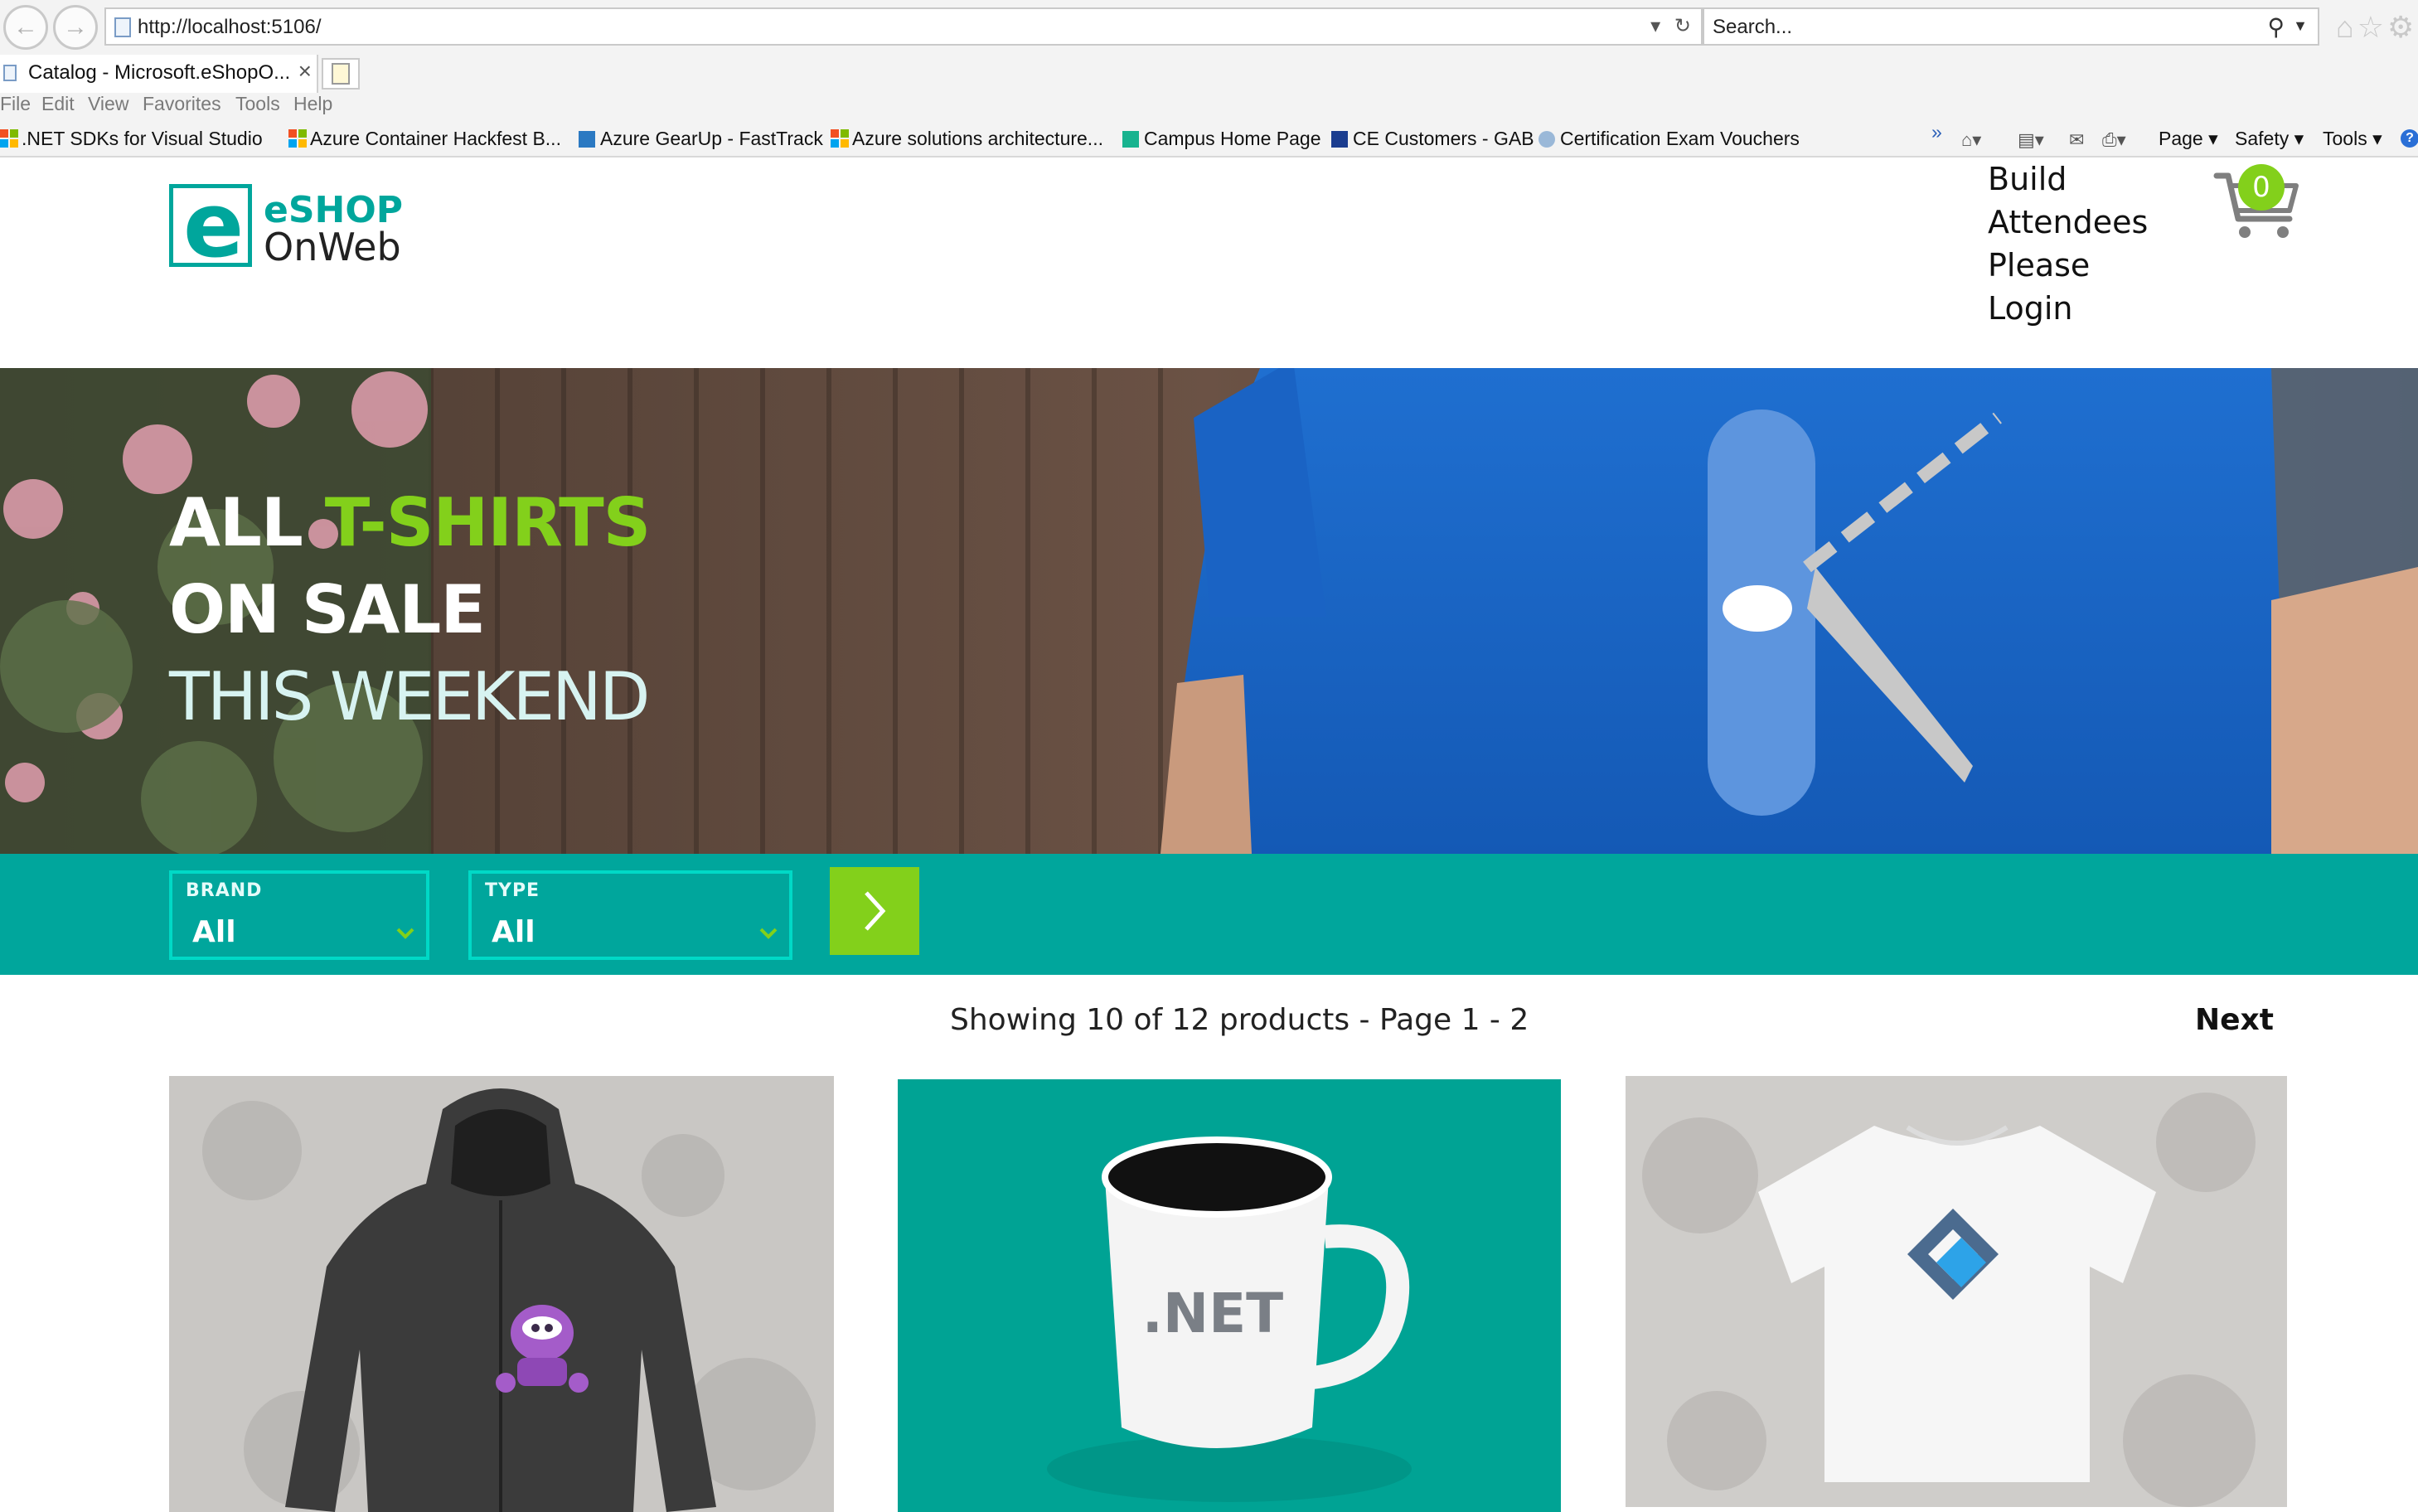 Image resolution: width=2418 pixels, height=1512 pixels. I want to click on more-favorites-chevron-icon: », so click(1936, 132).